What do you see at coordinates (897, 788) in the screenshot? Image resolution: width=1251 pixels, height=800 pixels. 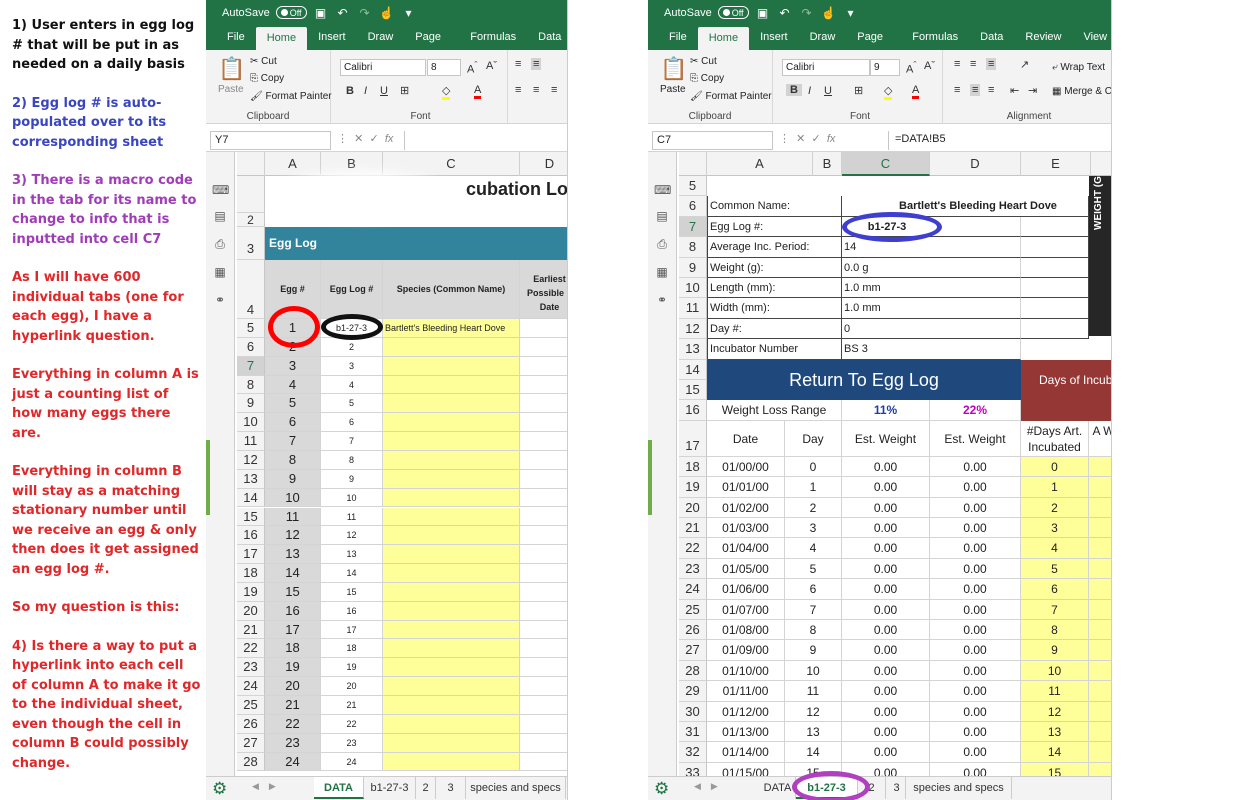 I see `sheet-tab-3: 3` at bounding box center [897, 788].